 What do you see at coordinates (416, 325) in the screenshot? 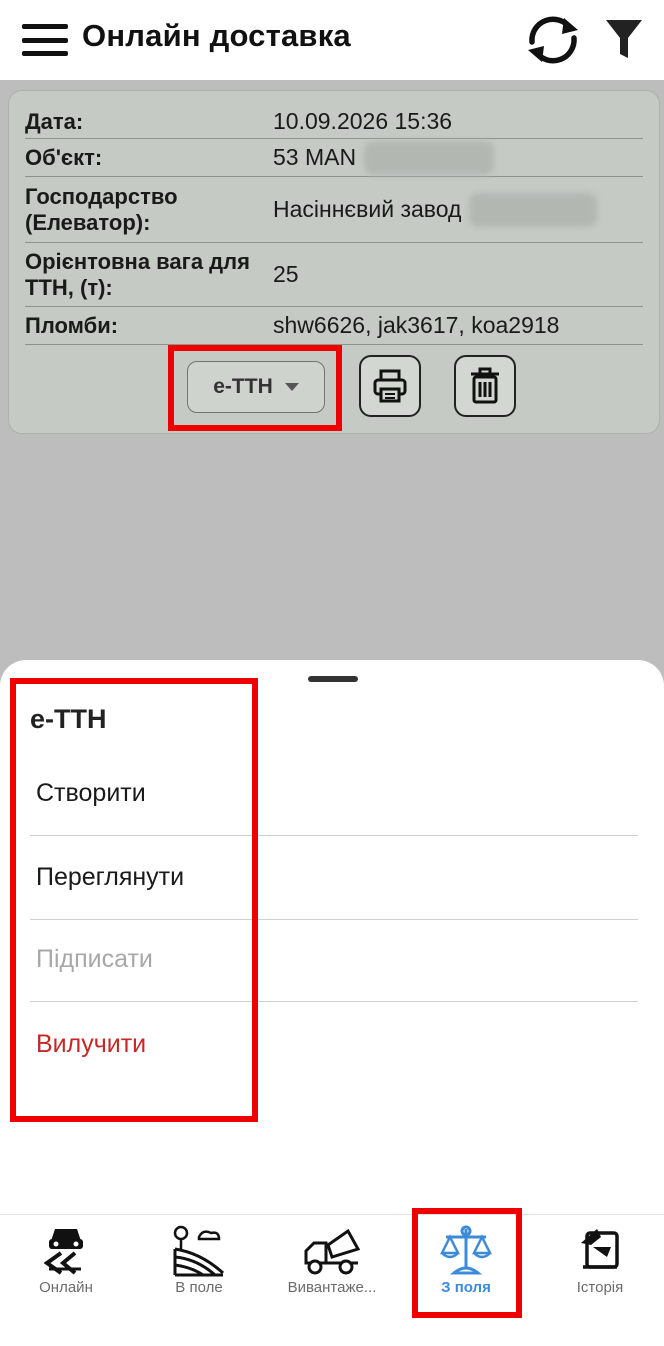
I see `seals-value: shw6626, jak3617, koa2918` at bounding box center [416, 325].